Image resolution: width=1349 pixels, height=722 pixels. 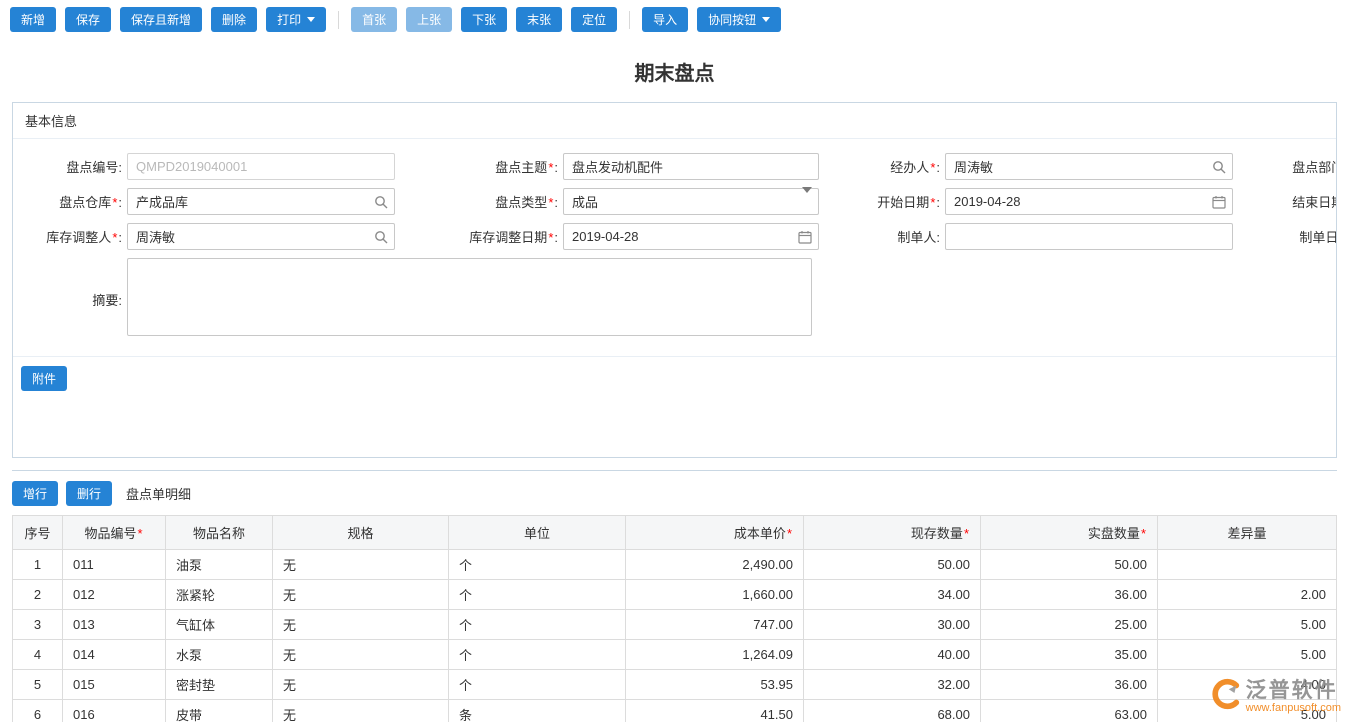 What do you see at coordinates (1089, 236) in the screenshot?
I see `creator-input` at bounding box center [1089, 236].